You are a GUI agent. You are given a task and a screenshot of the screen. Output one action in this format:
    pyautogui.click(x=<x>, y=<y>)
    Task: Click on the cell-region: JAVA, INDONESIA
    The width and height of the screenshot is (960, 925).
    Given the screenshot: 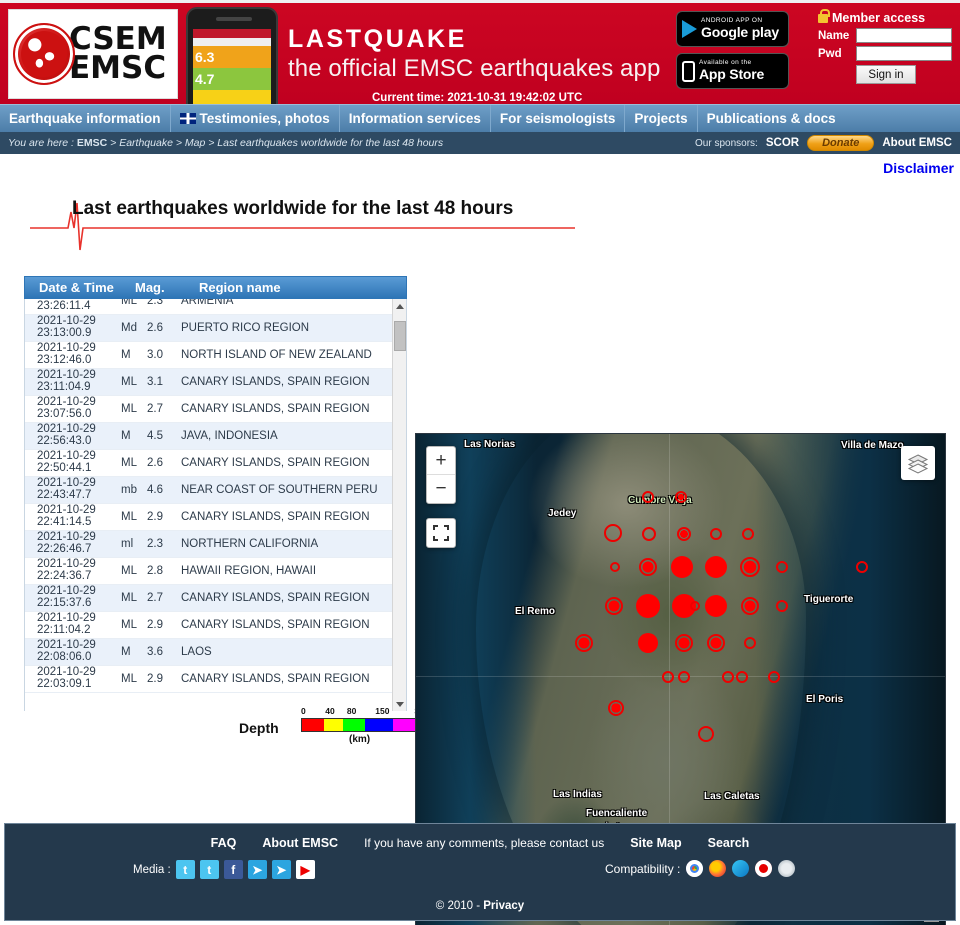 What is the action you would take?
    pyautogui.click(x=229, y=436)
    